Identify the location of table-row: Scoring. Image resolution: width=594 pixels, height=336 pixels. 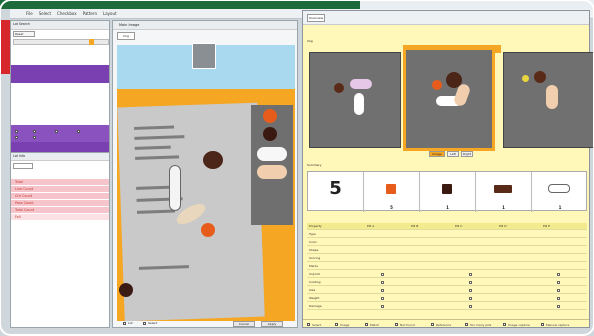
(447, 258).